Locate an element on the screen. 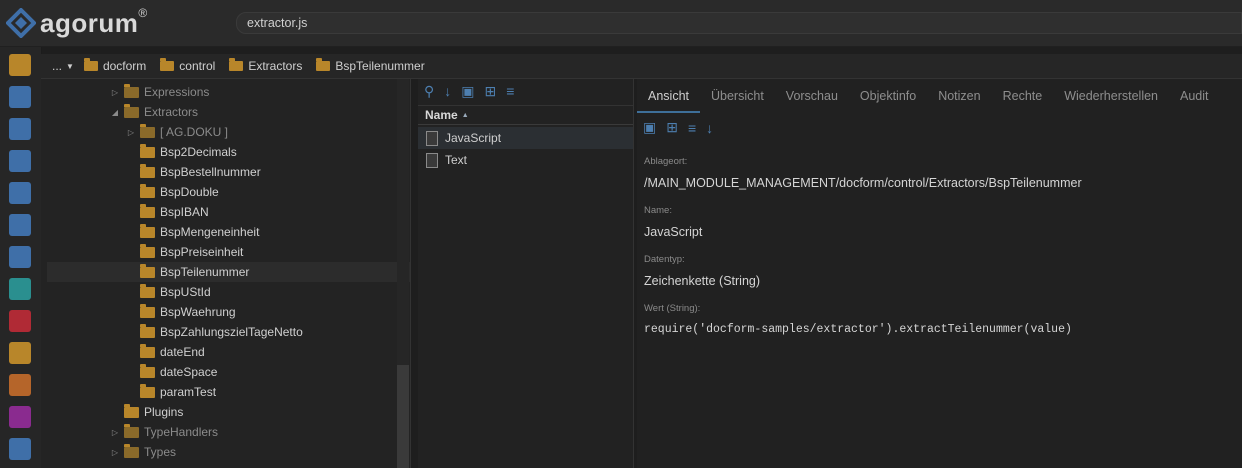  tree-item: ▷ TypeHandlers is located at coordinates (251, 432).